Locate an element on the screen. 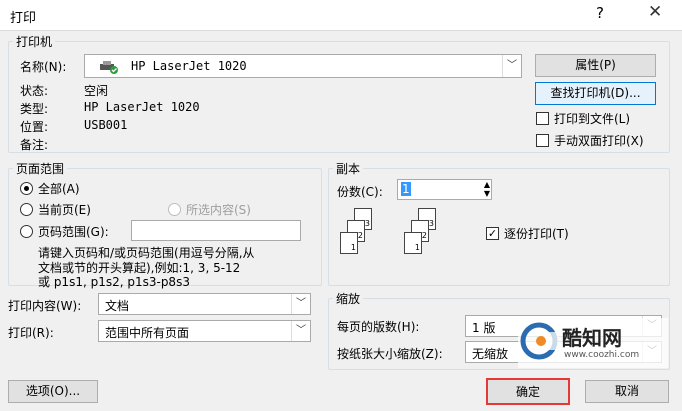 This screenshot has height=411, width=682. watermark: 酷知网 www.coozhi.com is located at coordinates (593, 343).